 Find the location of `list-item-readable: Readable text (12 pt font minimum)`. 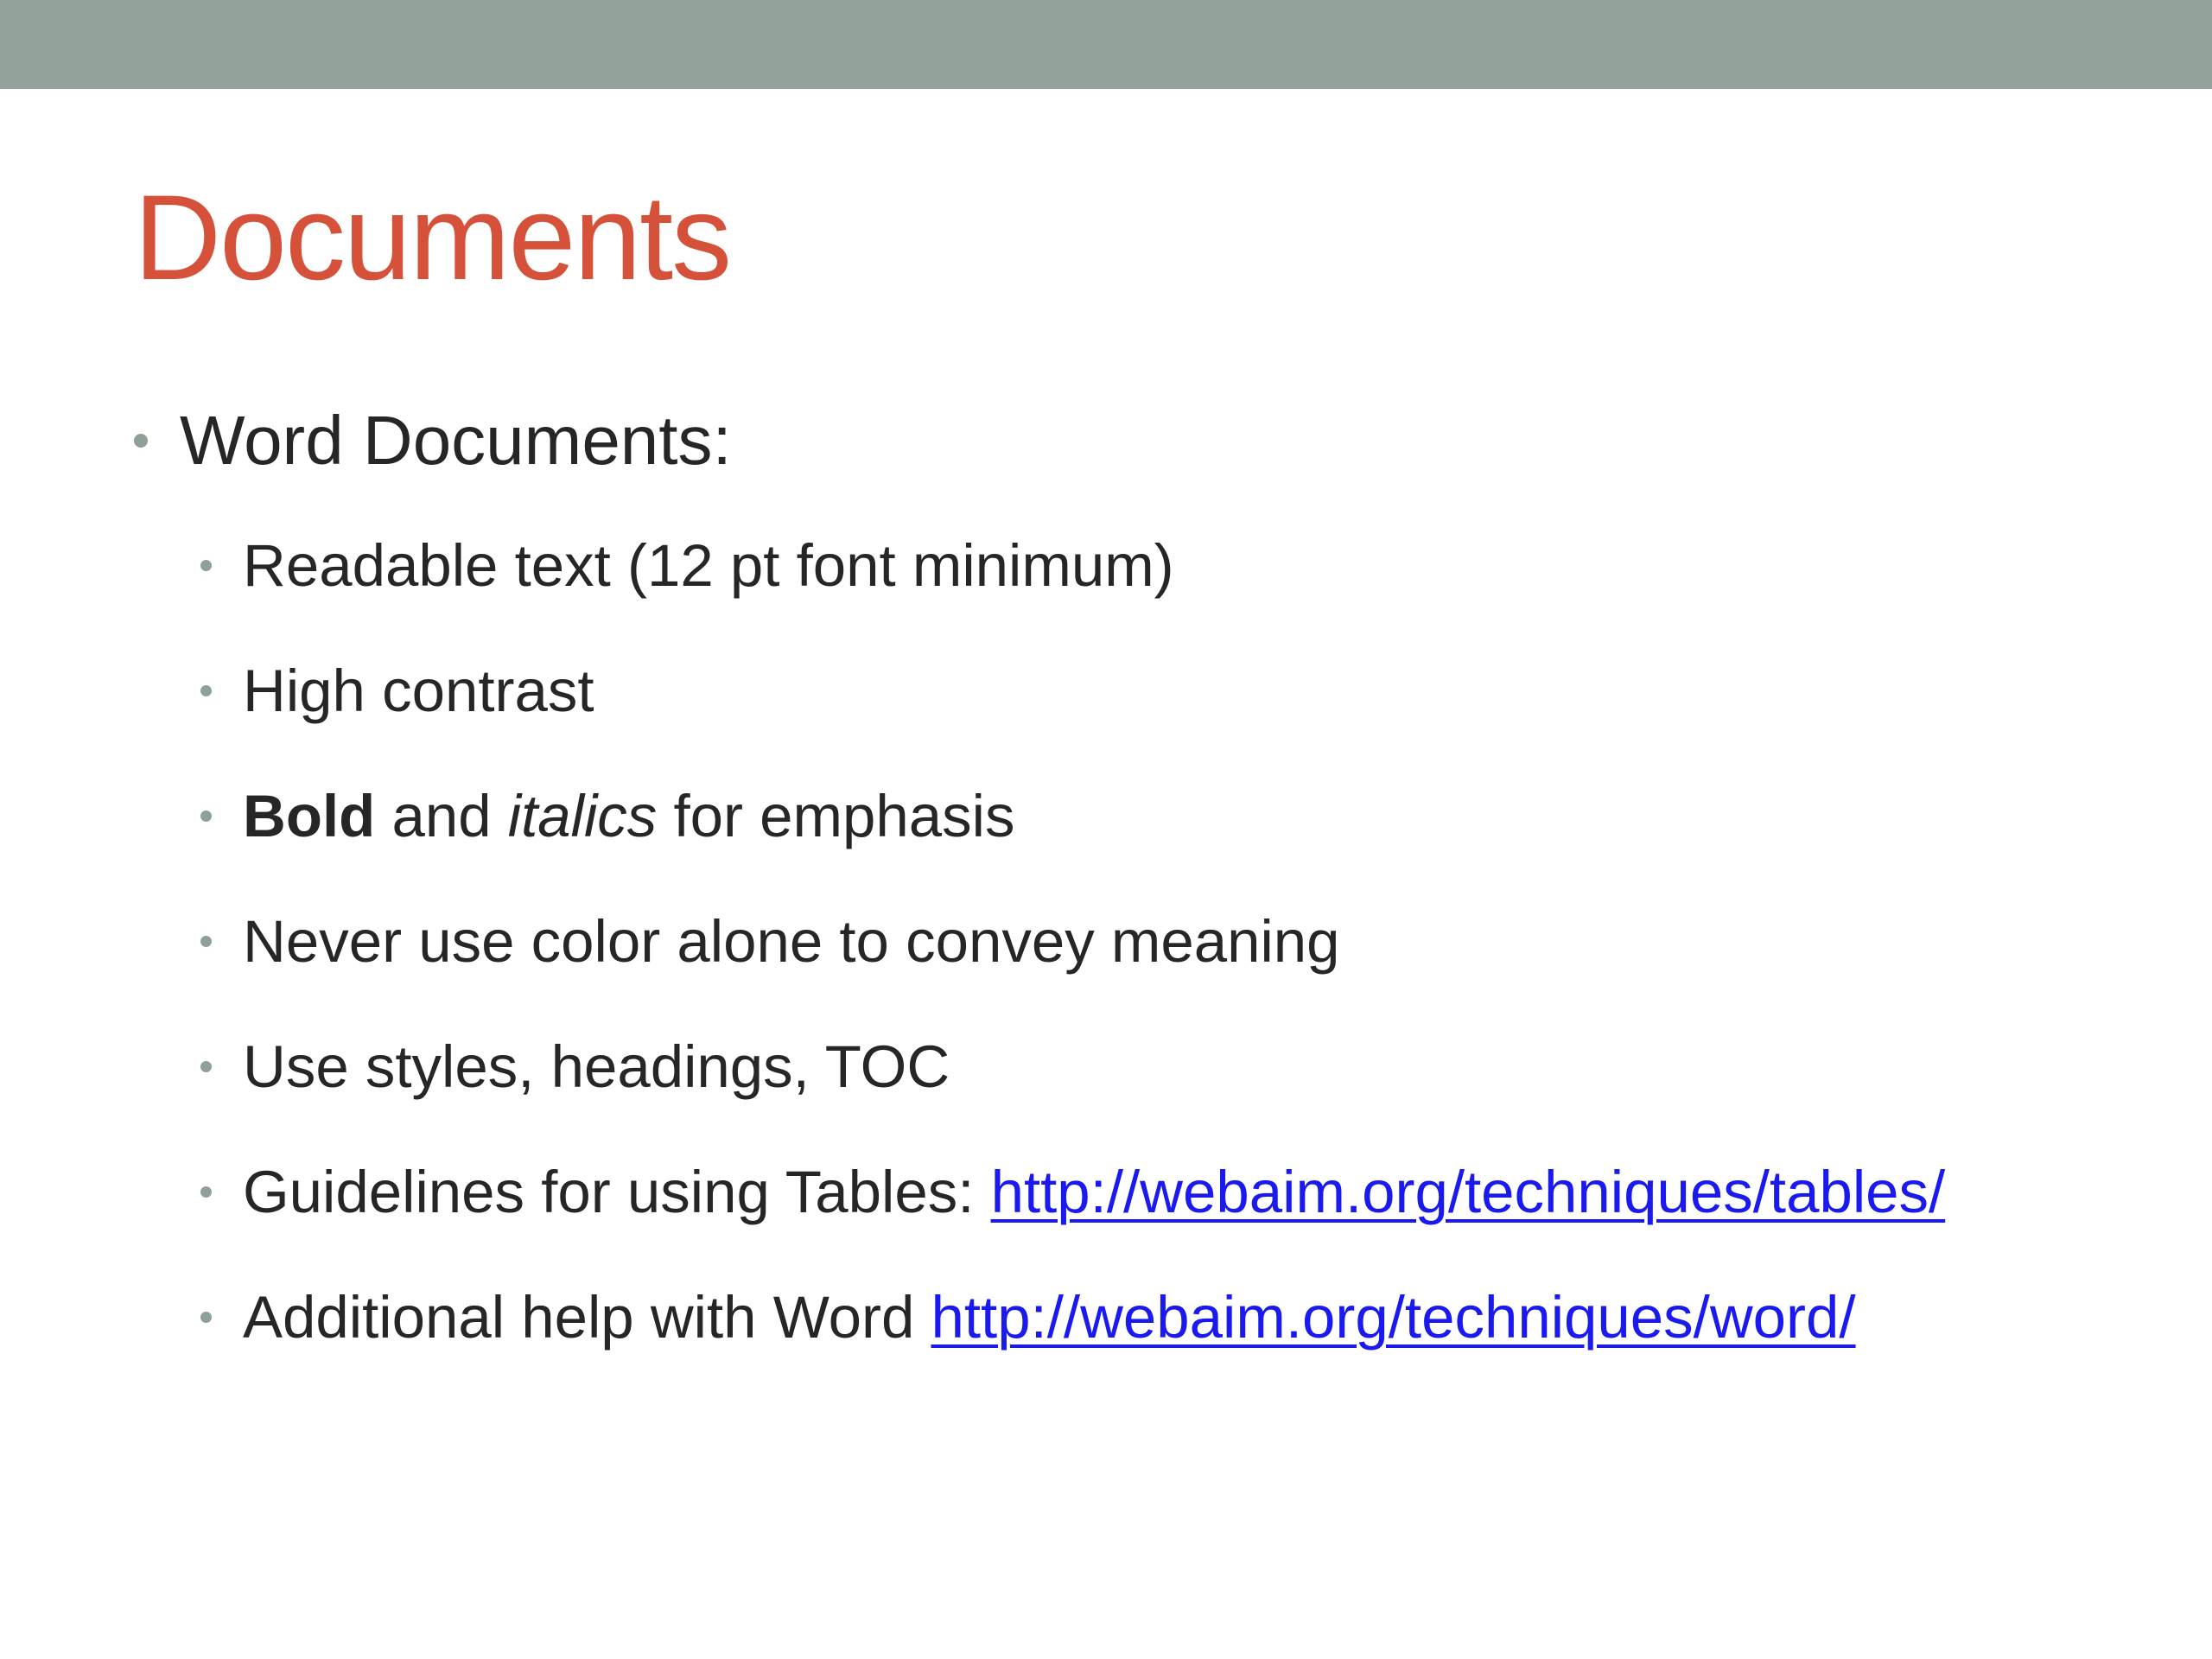

list-item-readable: Readable text (12 pt font minimum) is located at coordinates (687, 565).